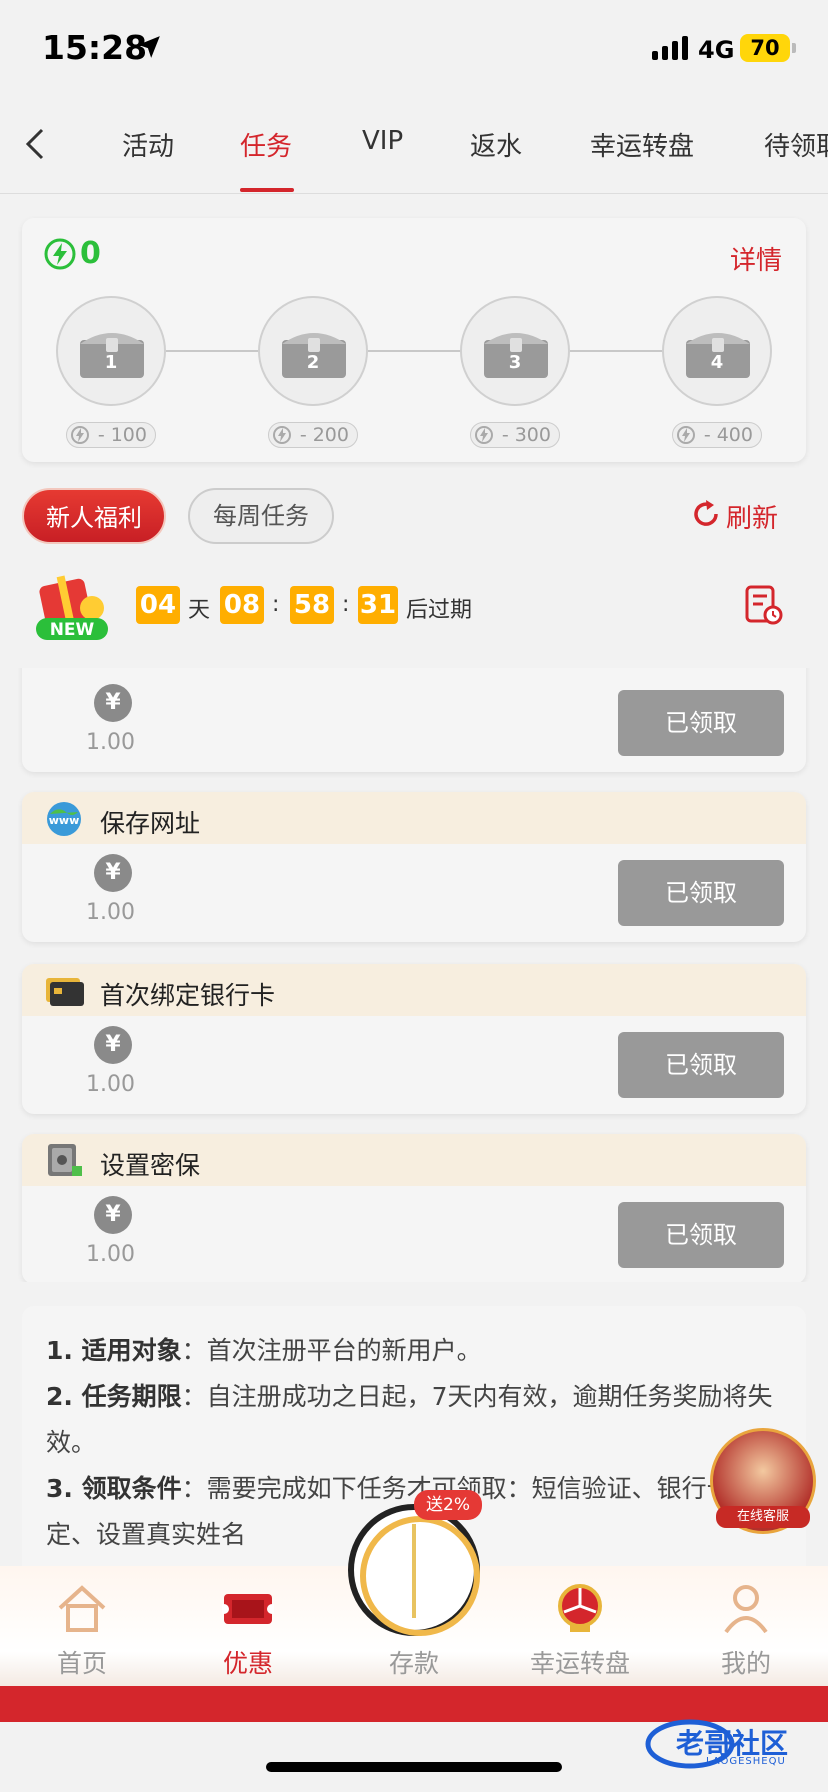  I want to click on nav-home: 首页, so click(82, 1626).